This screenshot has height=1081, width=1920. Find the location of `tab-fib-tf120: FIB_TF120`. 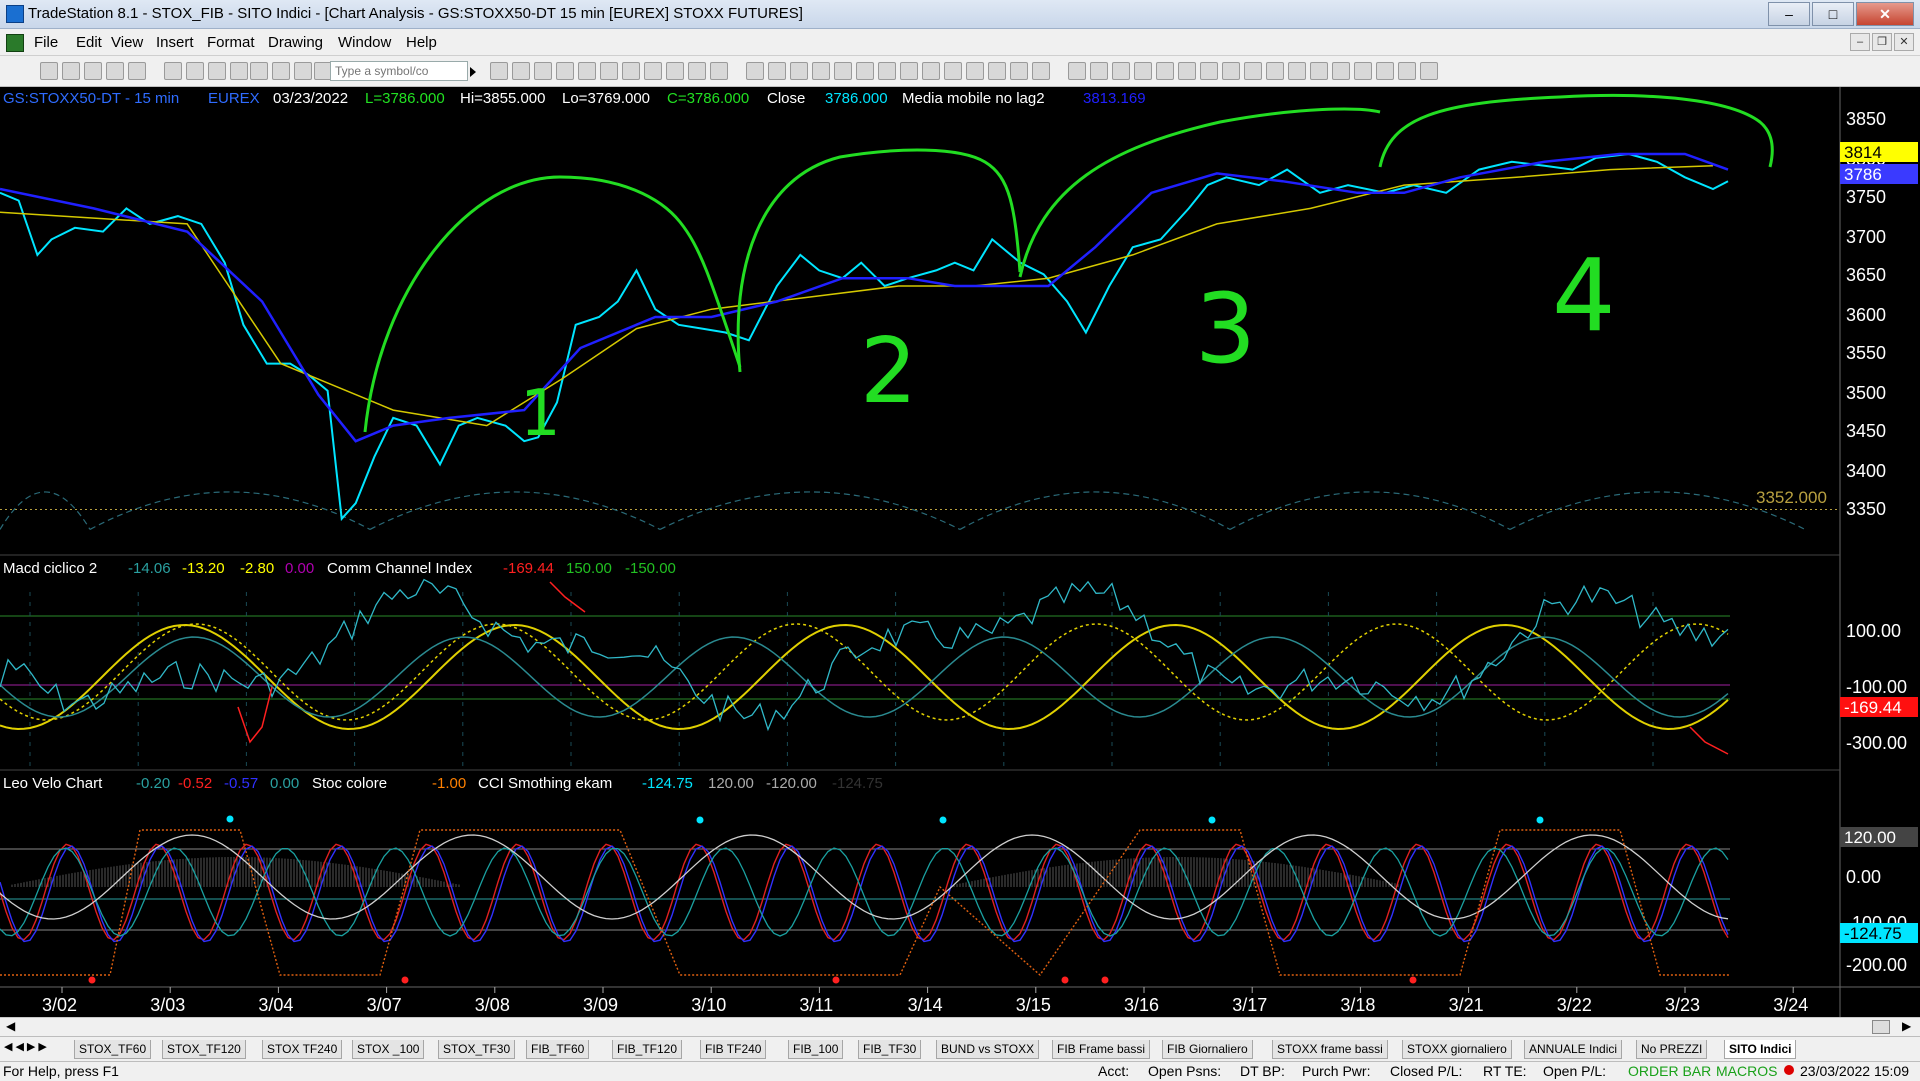

tab-fib-tf120: FIB_TF120 is located at coordinates (647, 1049).